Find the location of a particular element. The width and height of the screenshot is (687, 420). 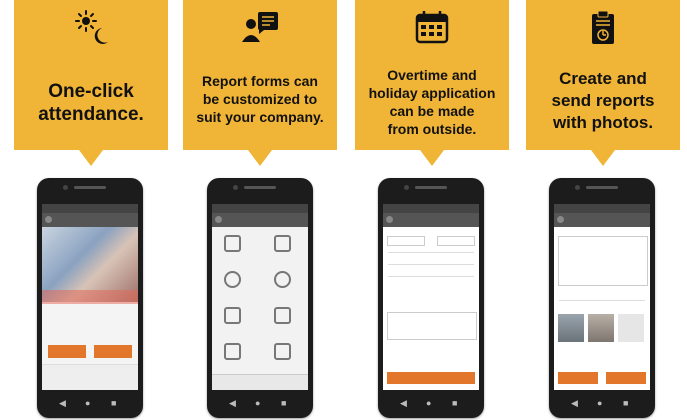

status-strip is located at coordinates (90, 297).